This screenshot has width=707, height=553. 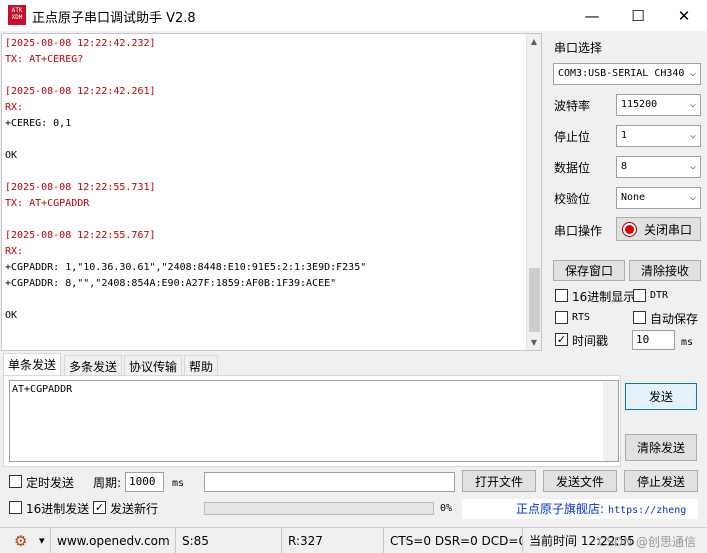 I want to click on port-select-value: COM3:USB-SERIAL CH340, so click(x=621, y=73).